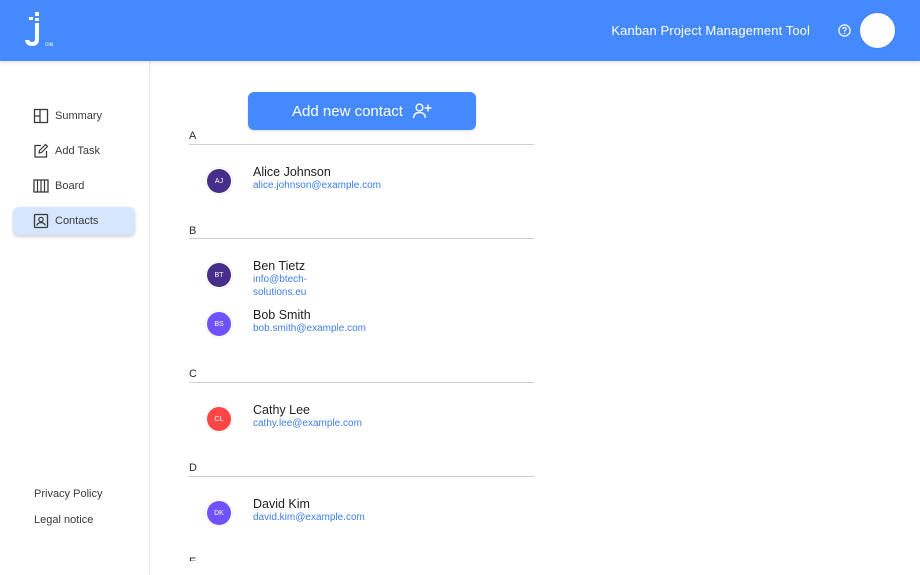 The width and height of the screenshot is (920, 575). Describe the element at coordinates (78, 151) in the screenshot. I see `sidebar-item-label: Add Task` at that location.